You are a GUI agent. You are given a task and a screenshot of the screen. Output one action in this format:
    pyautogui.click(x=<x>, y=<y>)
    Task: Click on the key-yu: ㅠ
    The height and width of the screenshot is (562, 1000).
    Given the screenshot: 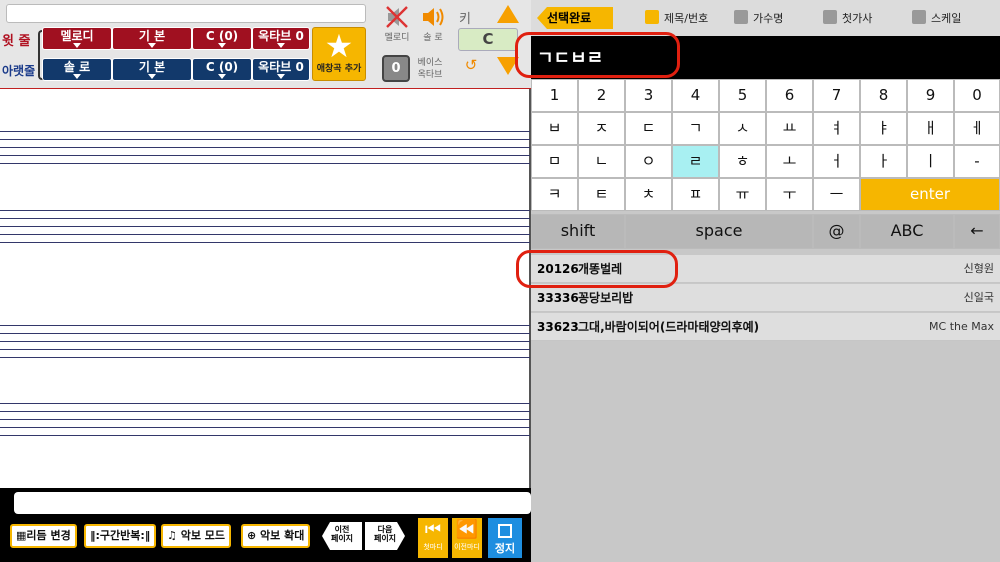 What is the action you would take?
    pyautogui.click(x=742, y=194)
    